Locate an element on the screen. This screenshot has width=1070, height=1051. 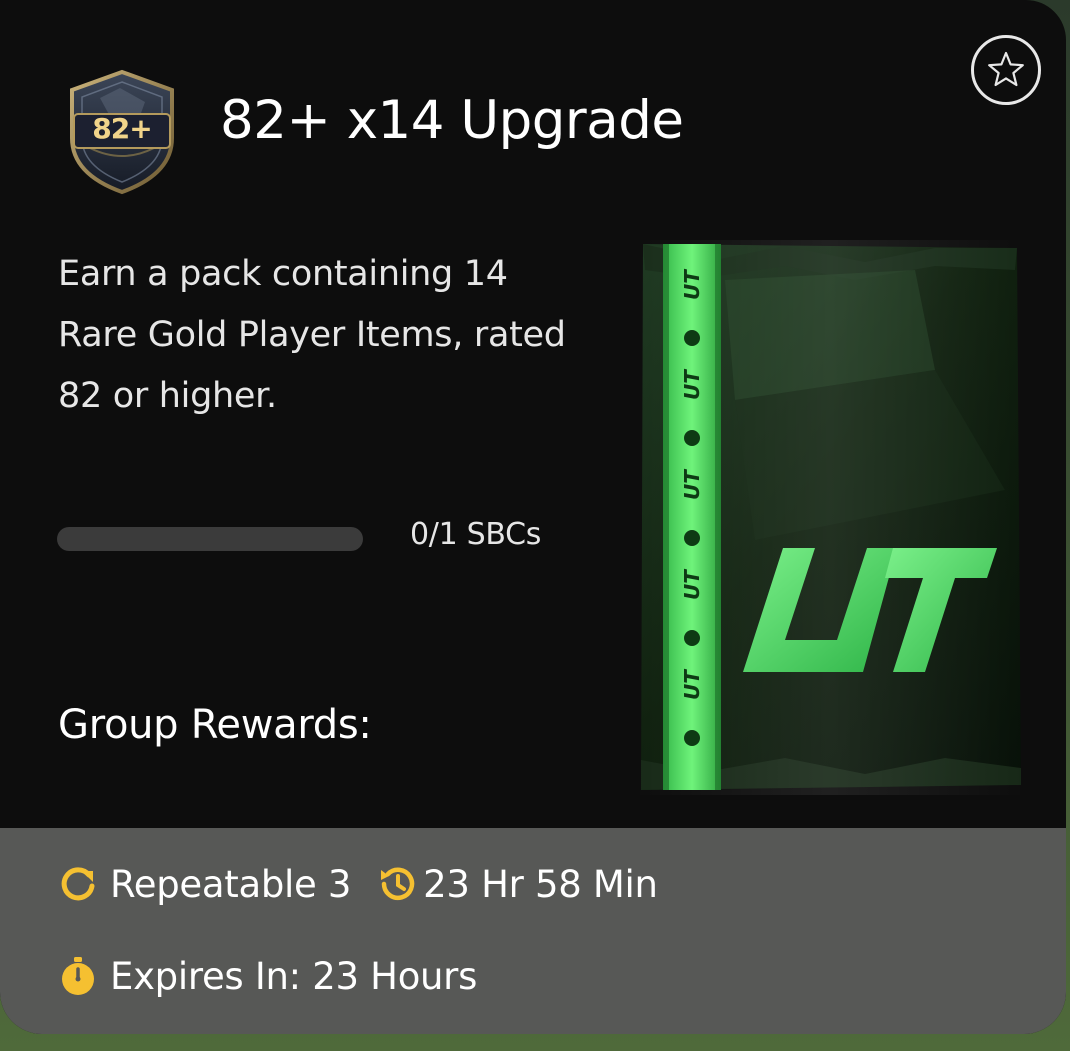
expiry-row: Expires In: 23 Hours is located at coordinates (266, 976).